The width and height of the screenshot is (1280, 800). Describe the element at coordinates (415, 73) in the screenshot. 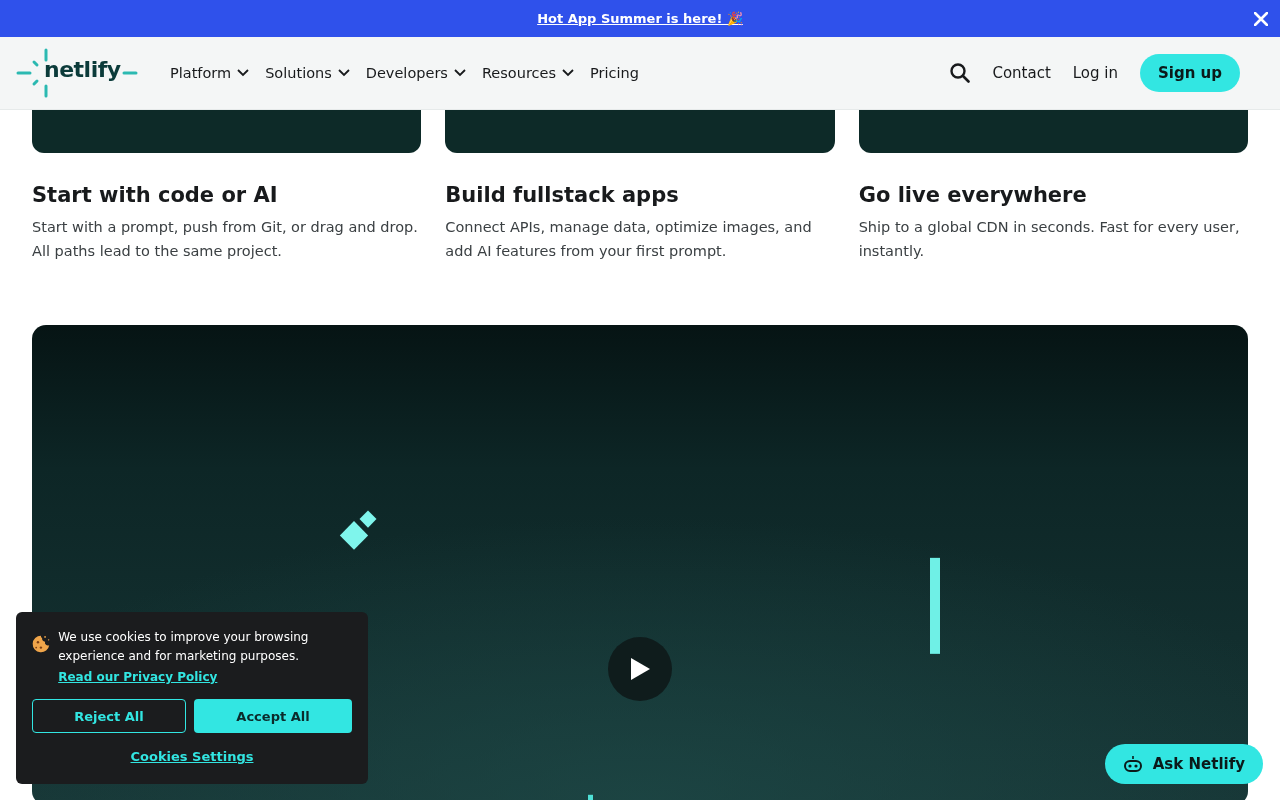

I see `nav-link: Developers` at that location.